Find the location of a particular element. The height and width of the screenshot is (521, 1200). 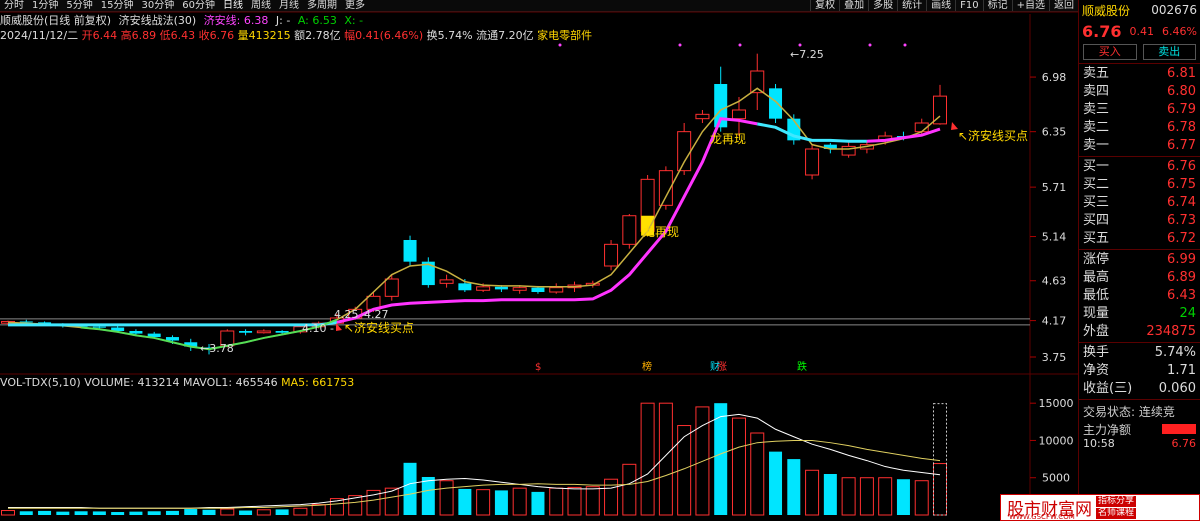

net-flow-label: 主力净额 is located at coordinates (1107, 430).